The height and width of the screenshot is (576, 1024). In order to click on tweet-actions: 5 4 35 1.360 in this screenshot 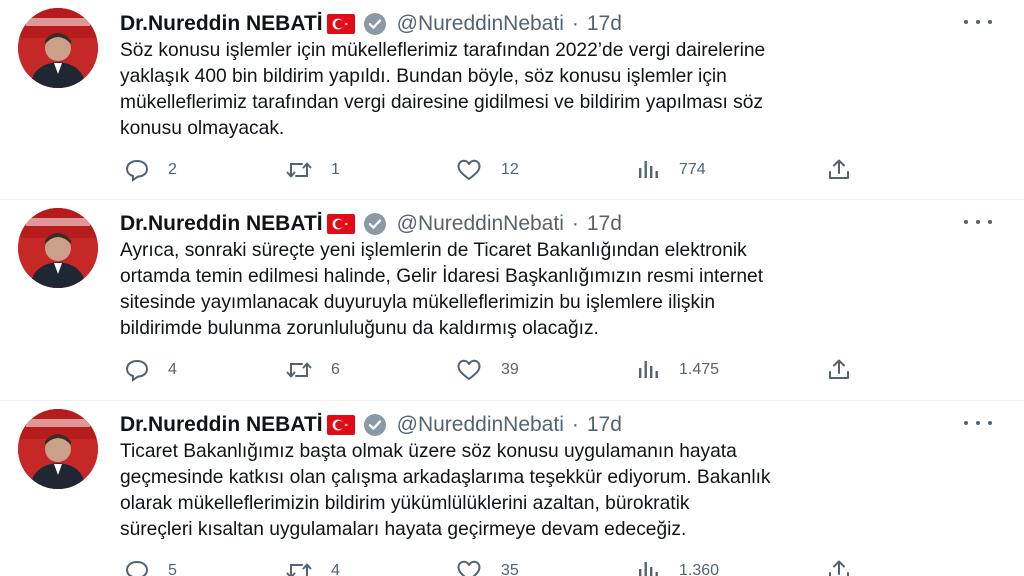, I will do `click(485, 566)`.